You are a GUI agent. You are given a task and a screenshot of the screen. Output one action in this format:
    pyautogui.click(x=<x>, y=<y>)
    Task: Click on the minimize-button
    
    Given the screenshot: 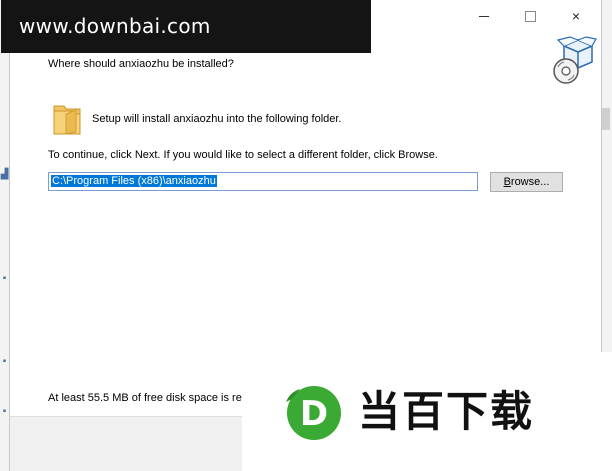 What is the action you would take?
    pyautogui.click(x=484, y=16)
    